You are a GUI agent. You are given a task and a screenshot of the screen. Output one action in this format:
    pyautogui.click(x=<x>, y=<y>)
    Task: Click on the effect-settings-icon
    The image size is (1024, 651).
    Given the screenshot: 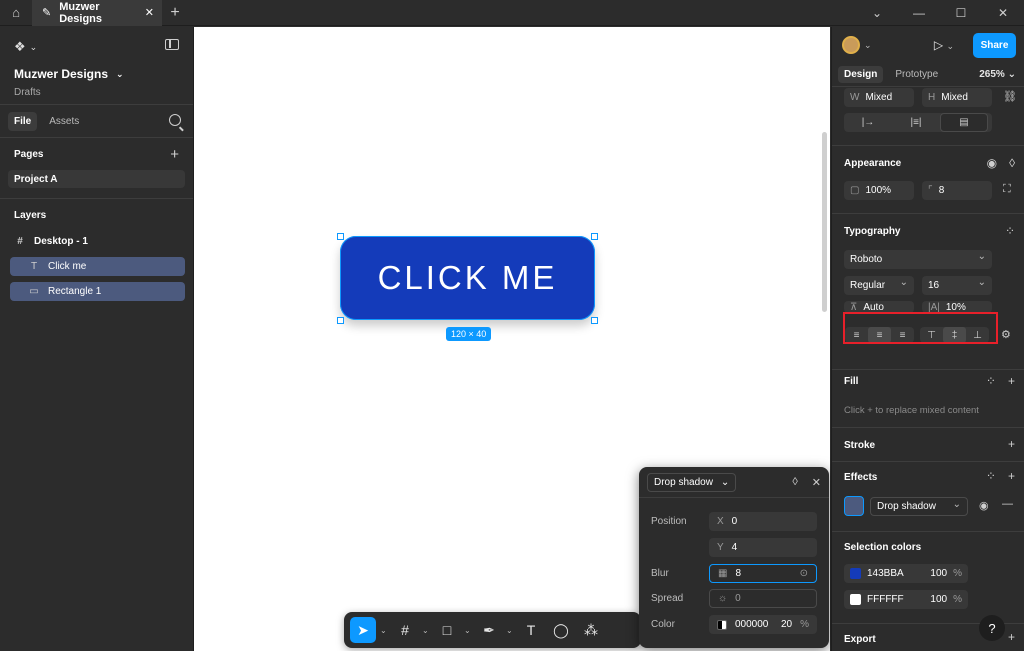 What is the action you would take?
    pyautogui.click(x=854, y=506)
    